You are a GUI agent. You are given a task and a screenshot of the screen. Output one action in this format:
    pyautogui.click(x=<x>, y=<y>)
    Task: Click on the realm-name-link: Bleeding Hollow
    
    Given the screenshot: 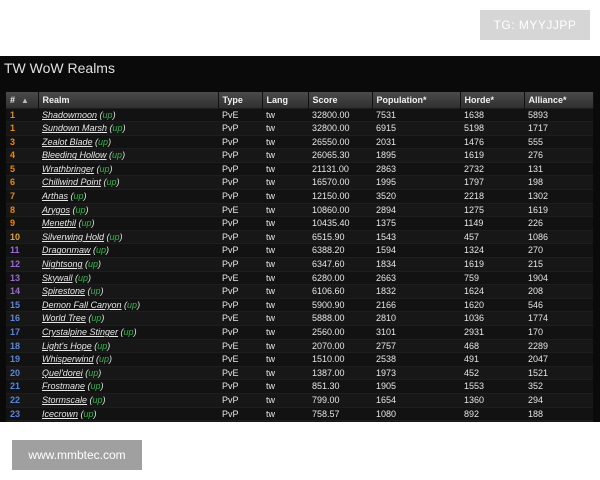 What is the action you would take?
    pyautogui.click(x=74, y=155)
    